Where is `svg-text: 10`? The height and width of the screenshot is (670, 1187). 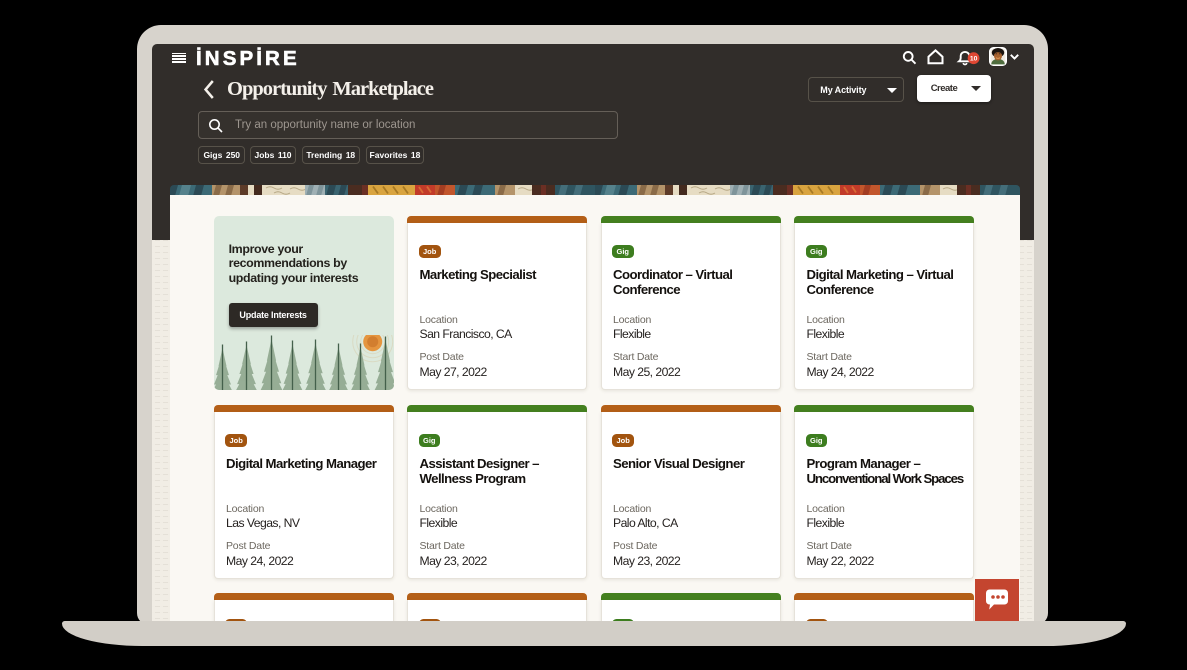 svg-text: 10 is located at coordinates (974, 59).